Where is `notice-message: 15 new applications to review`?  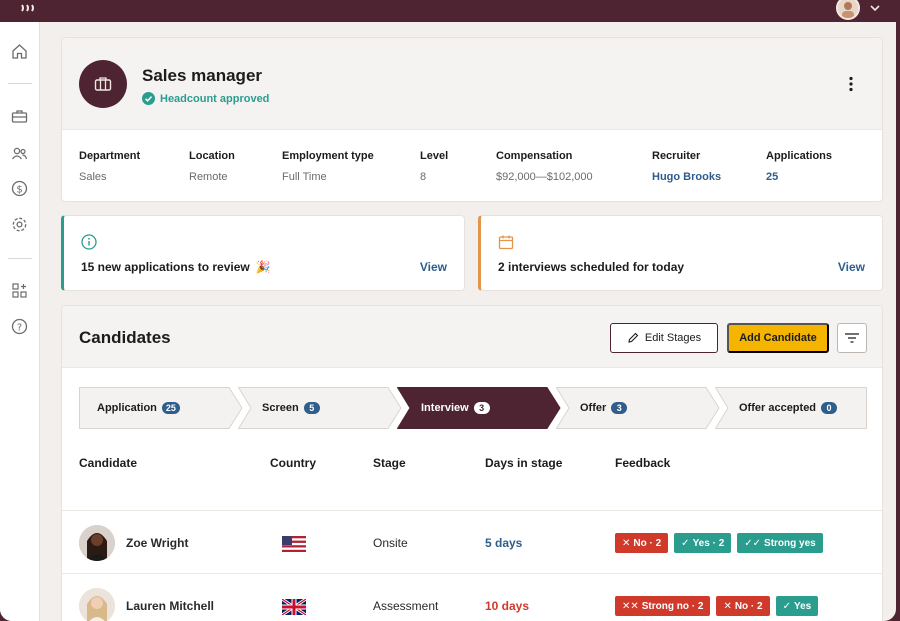 notice-message: 15 new applications to review is located at coordinates (165, 267).